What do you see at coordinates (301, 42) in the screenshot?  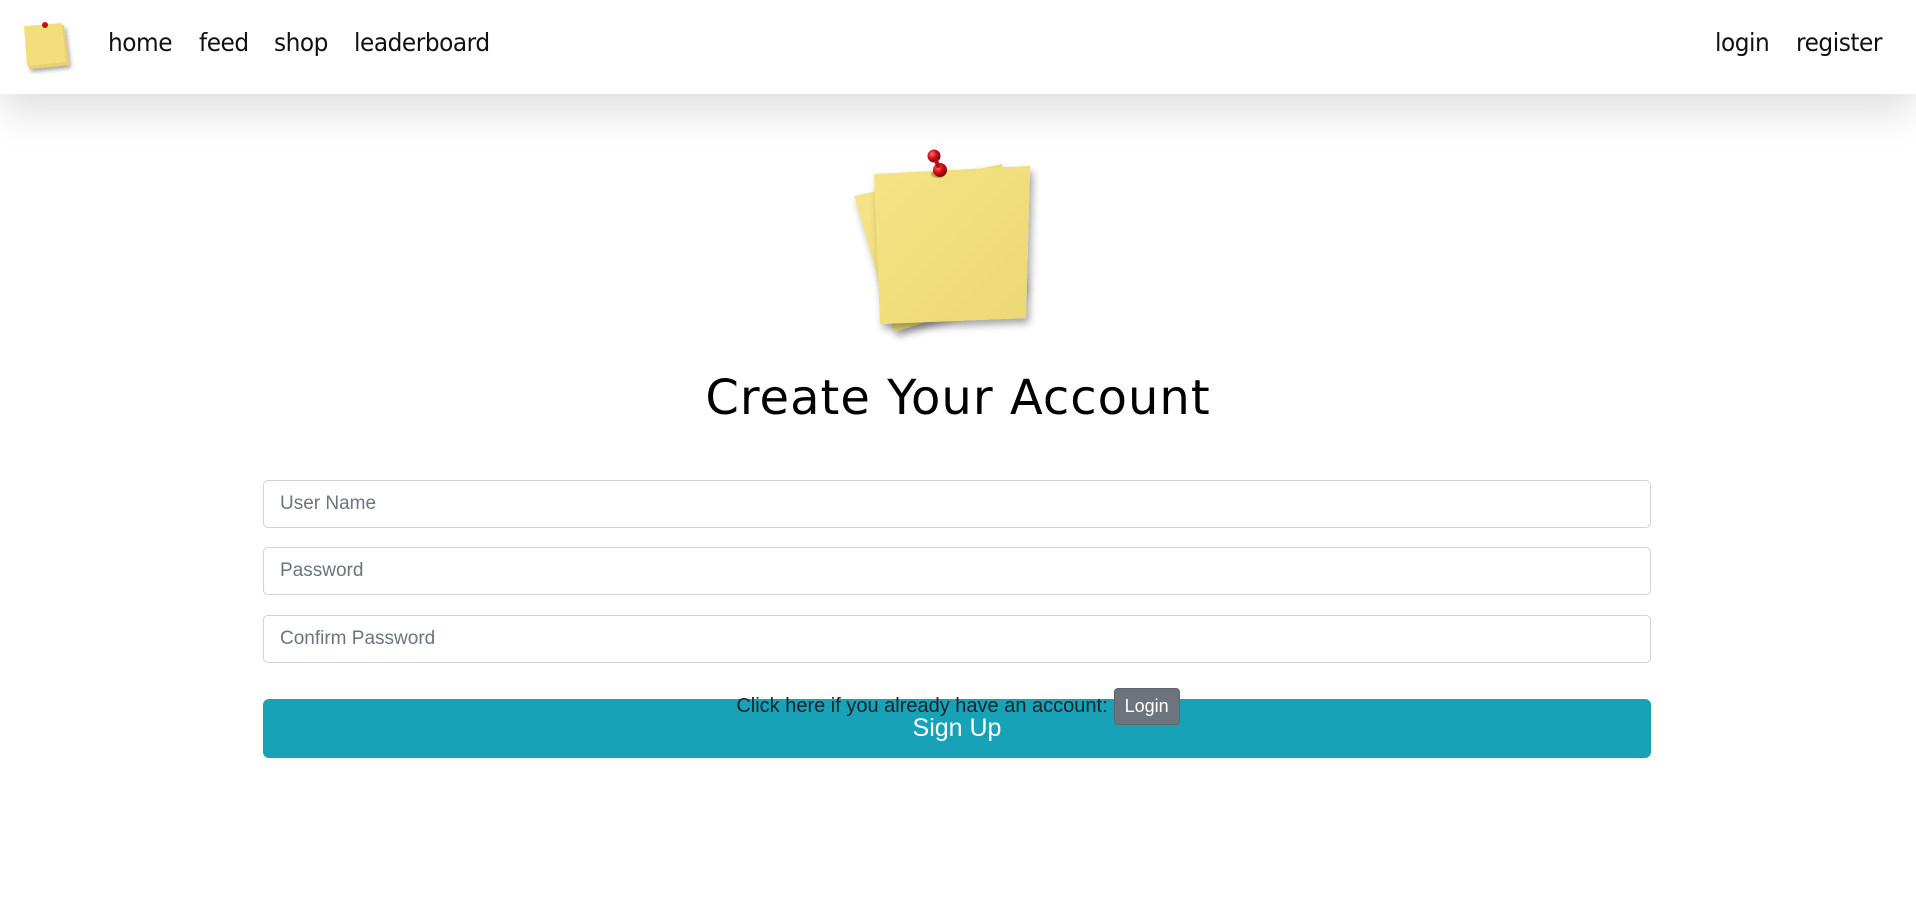 I see `nav-link-shop: shop` at bounding box center [301, 42].